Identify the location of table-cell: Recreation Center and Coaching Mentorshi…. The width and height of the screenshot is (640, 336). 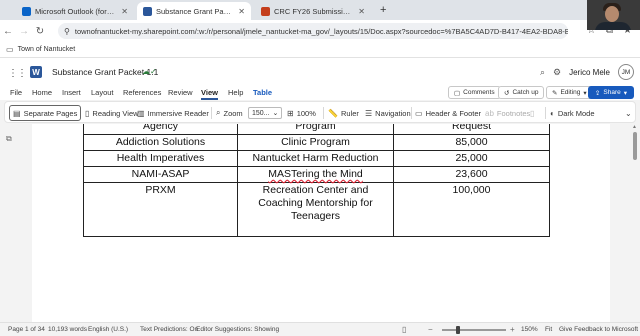
(315, 209).